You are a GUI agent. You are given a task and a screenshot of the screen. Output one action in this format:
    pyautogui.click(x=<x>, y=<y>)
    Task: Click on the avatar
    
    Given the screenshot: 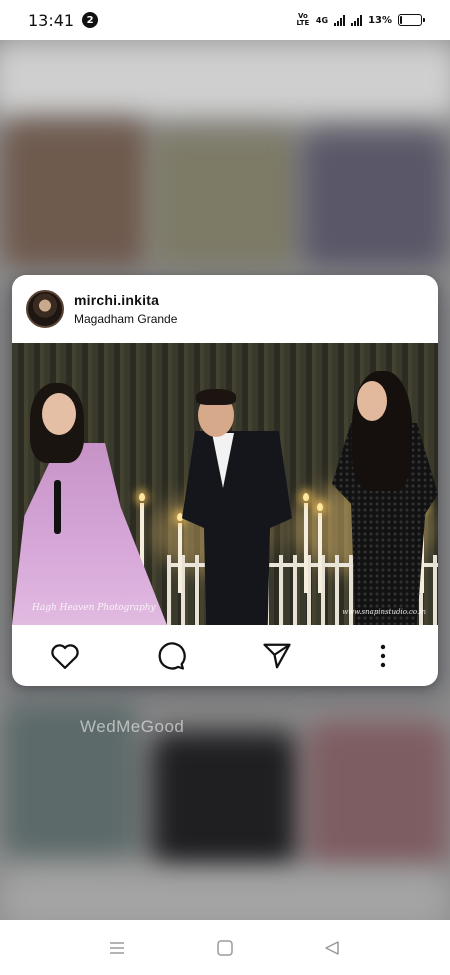 What is the action you would take?
    pyautogui.click(x=45, y=309)
    